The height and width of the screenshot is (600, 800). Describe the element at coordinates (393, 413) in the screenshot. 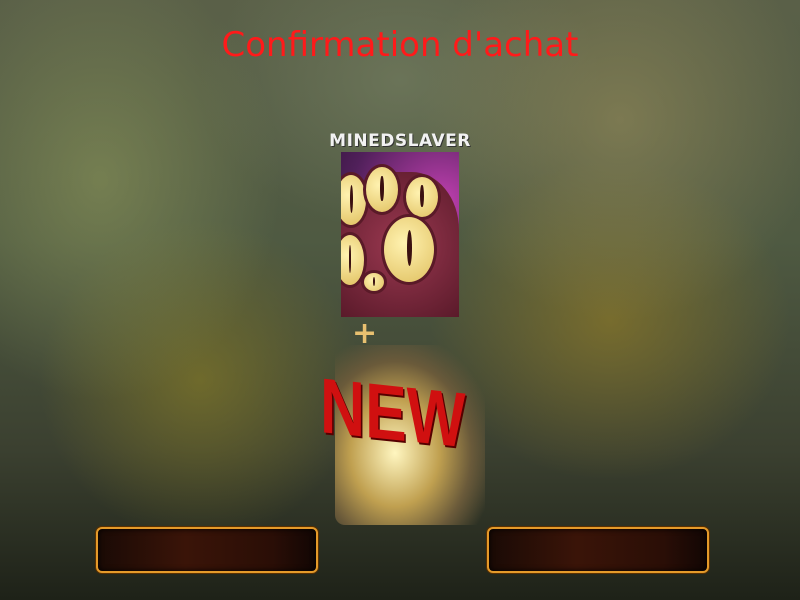

I see `new-badge: NEW` at that location.